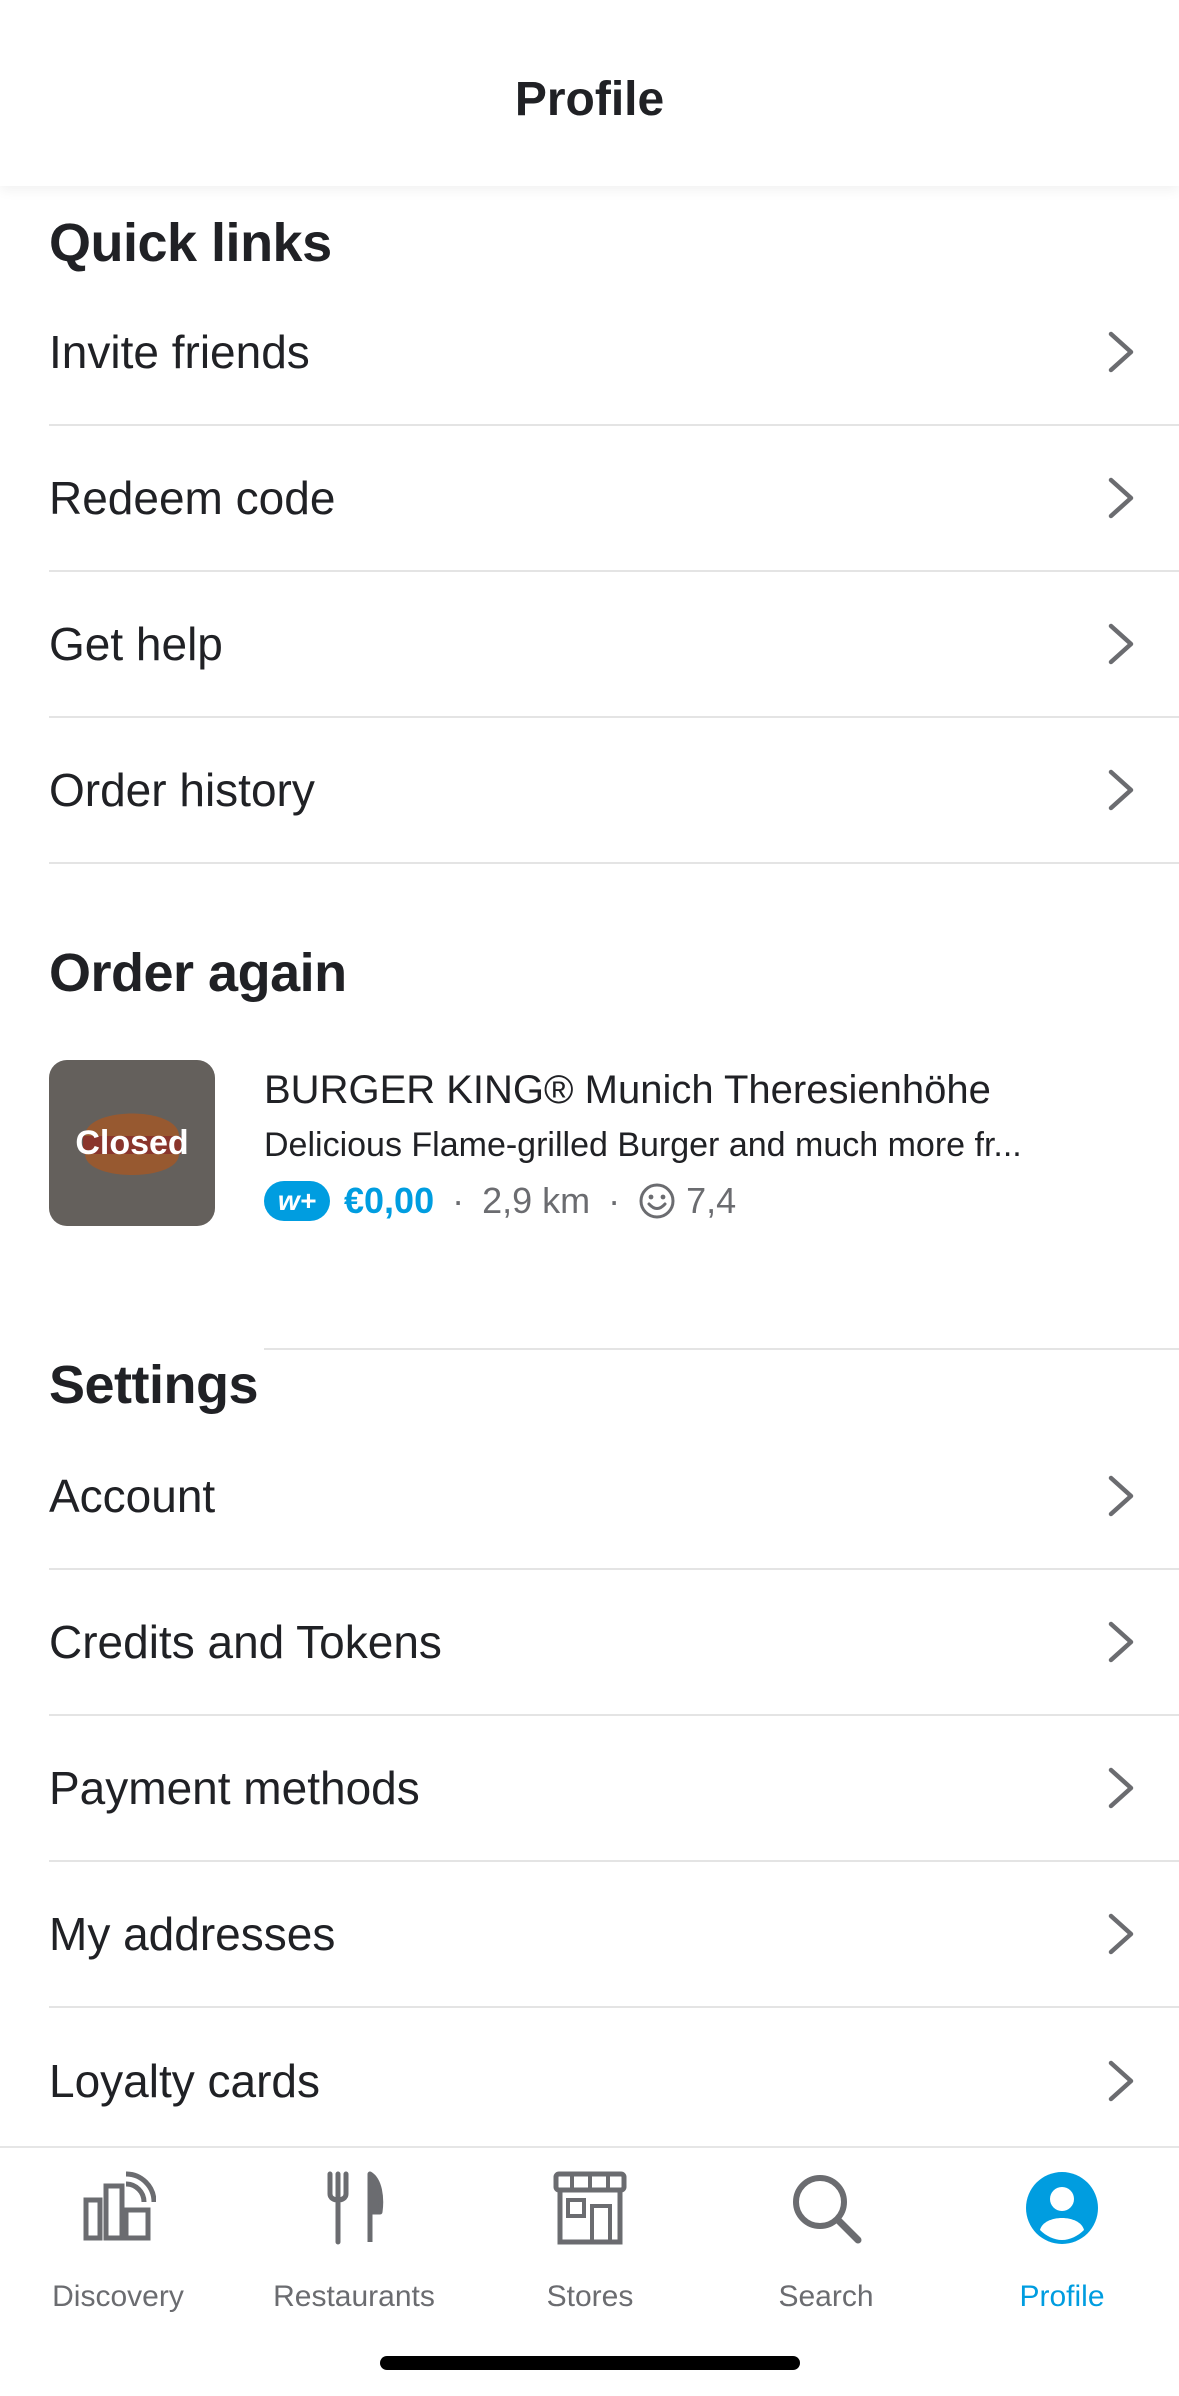 This screenshot has height=2396, width=1179. I want to click on settings-title: Settings, so click(154, 1385).